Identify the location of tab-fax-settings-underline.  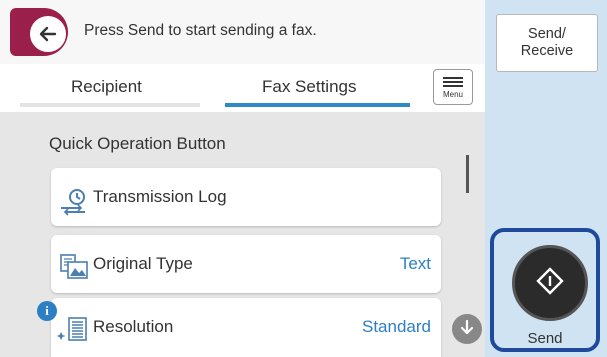
(317, 105).